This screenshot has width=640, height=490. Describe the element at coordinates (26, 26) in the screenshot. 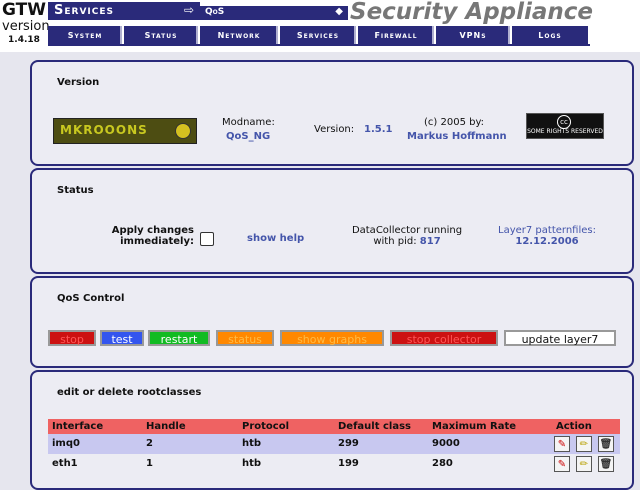

I see `brand-version-label: version` at that location.